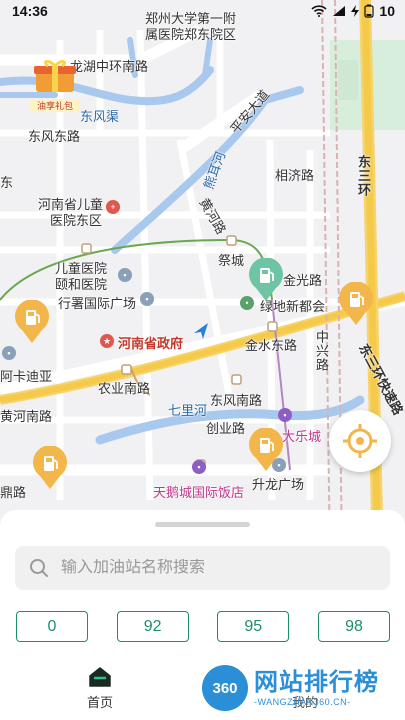 This screenshot has width=405, height=720. What do you see at coordinates (52, 626) in the screenshot?
I see `fuel-type-0-button: 0` at bounding box center [52, 626].